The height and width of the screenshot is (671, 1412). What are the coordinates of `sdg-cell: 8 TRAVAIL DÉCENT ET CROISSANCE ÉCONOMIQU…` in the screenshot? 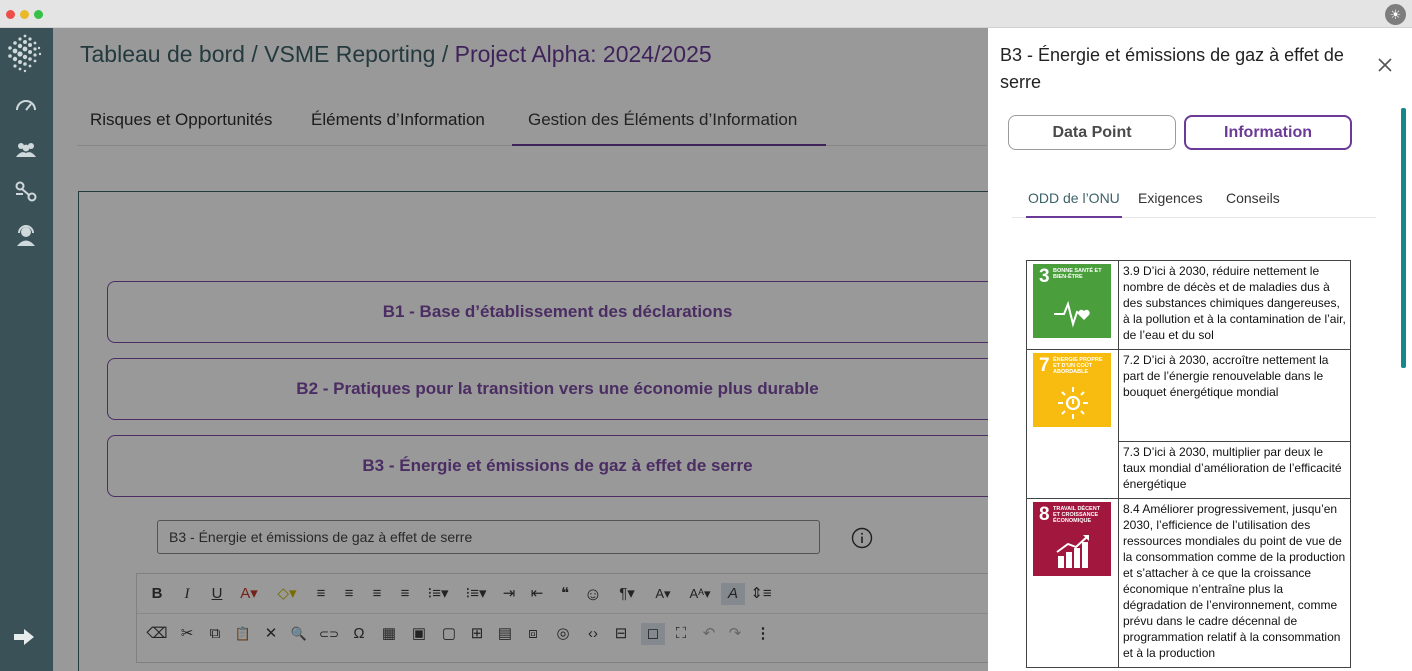 It's located at (1072, 583).